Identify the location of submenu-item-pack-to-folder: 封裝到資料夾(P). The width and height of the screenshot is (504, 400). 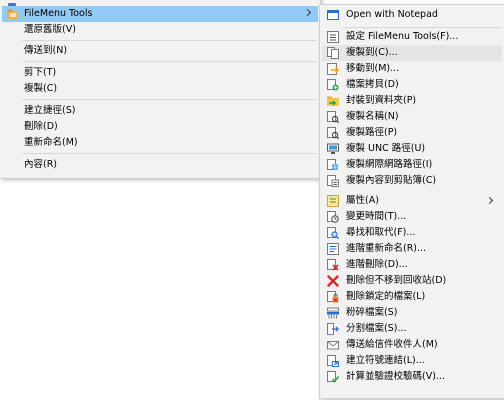
(412, 101).